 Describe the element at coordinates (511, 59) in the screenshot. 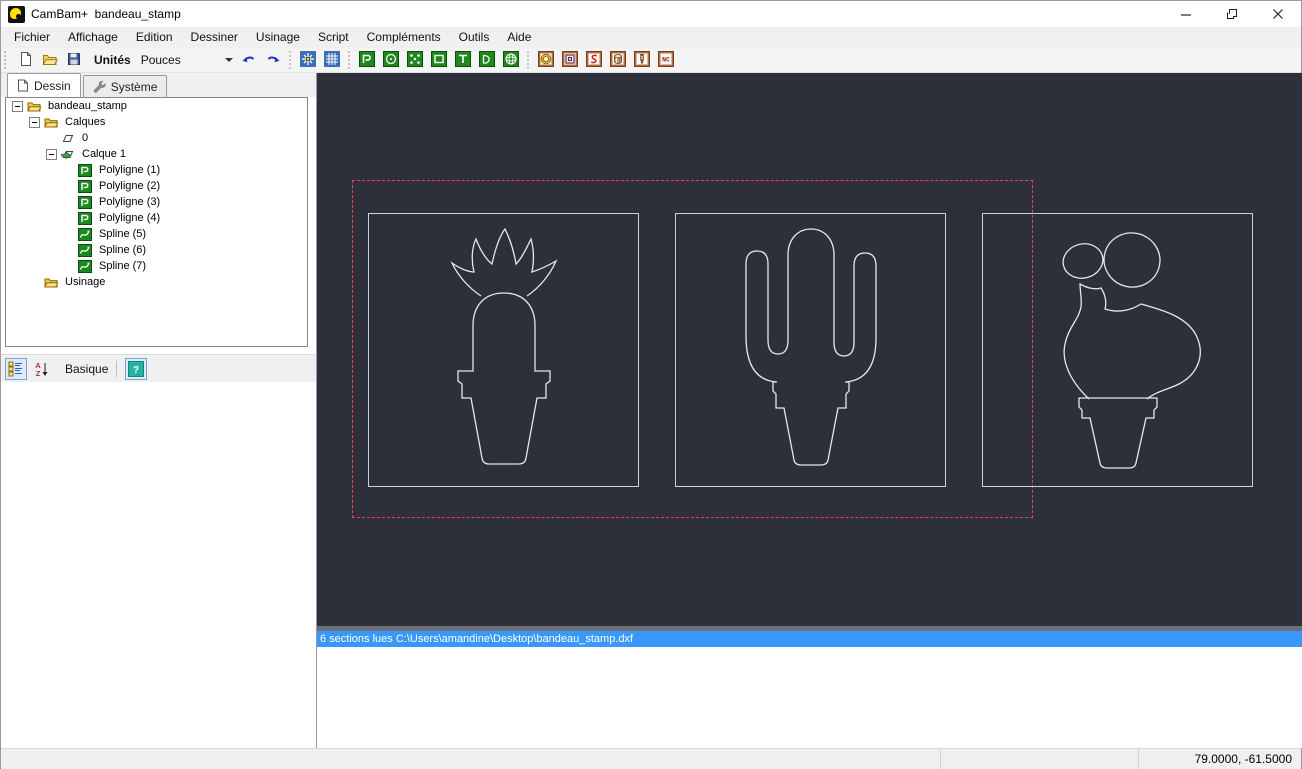

I see `surface-icon` at that location.